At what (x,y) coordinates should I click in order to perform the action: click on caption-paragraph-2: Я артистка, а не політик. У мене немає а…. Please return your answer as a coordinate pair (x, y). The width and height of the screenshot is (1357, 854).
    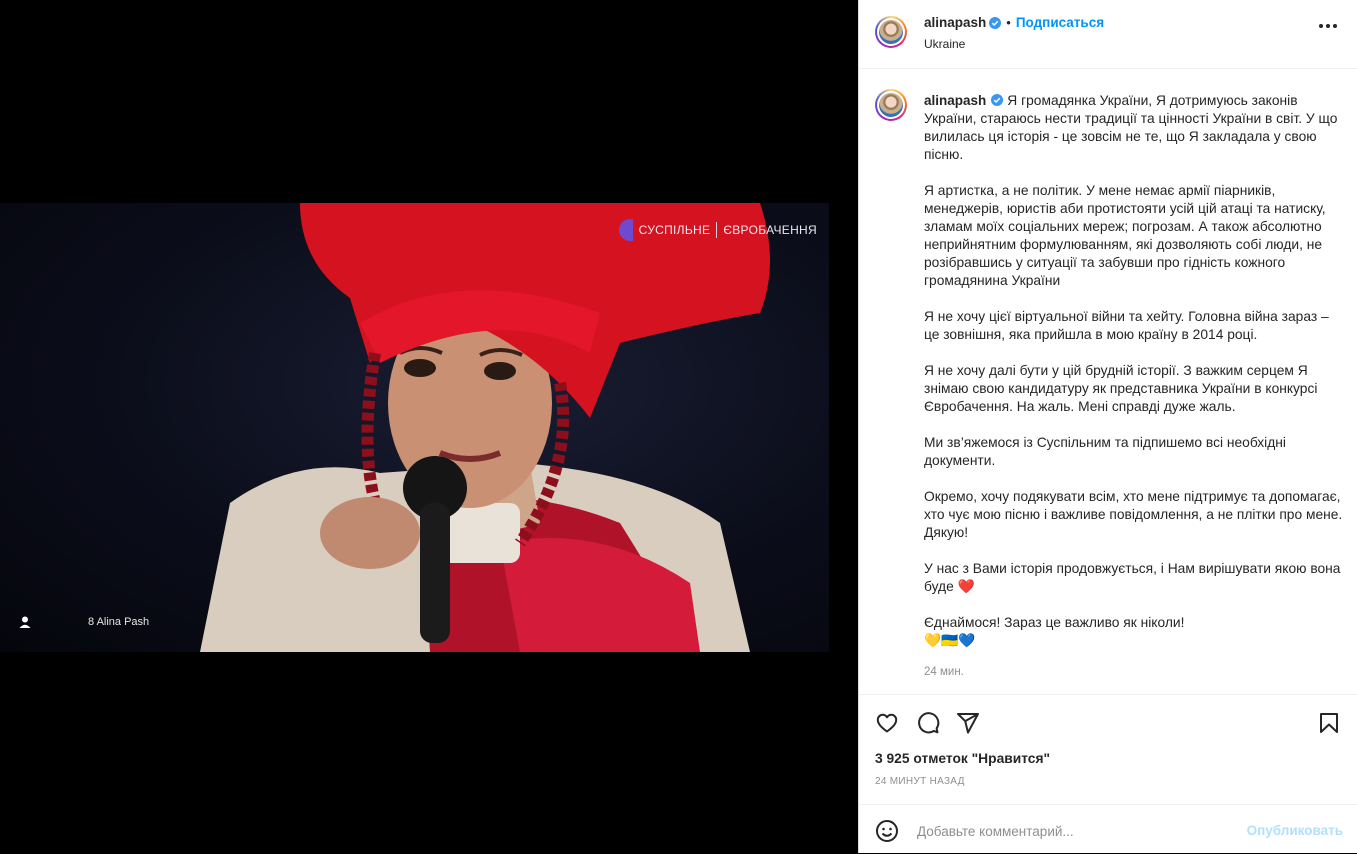
    Looking at the image, I should click on (1125, 235).